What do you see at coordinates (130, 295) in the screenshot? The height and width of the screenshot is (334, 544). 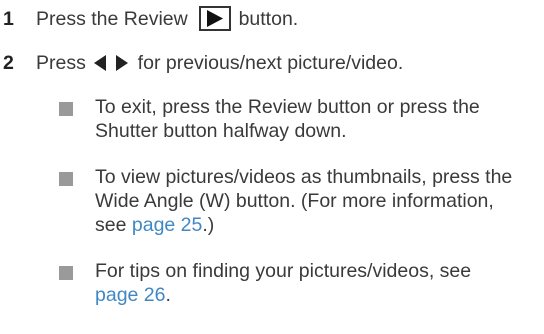 I see `page-26-link: page 26` at bounding box center [130, 295].